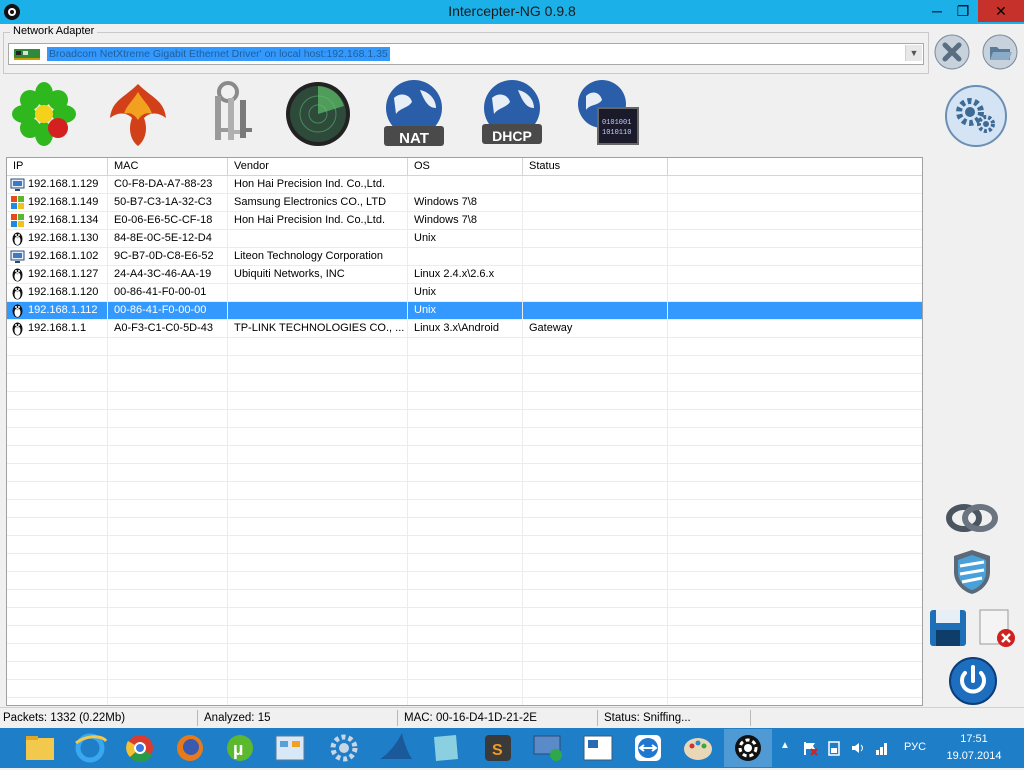  Describe the element at coordinates (299, 718) in the screenshot. I see `analyzed-count: Analyzed: 15` at that location.